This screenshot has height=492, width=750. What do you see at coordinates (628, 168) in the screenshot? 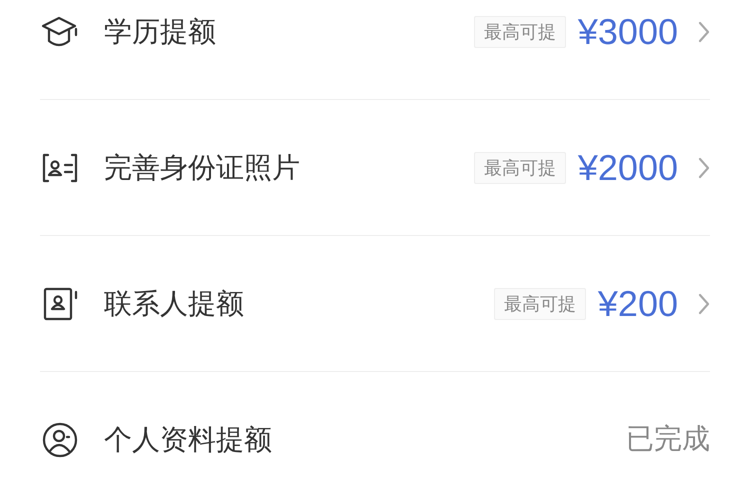
I see `amount-text: ¥2000` at bounding box center [628, 168].